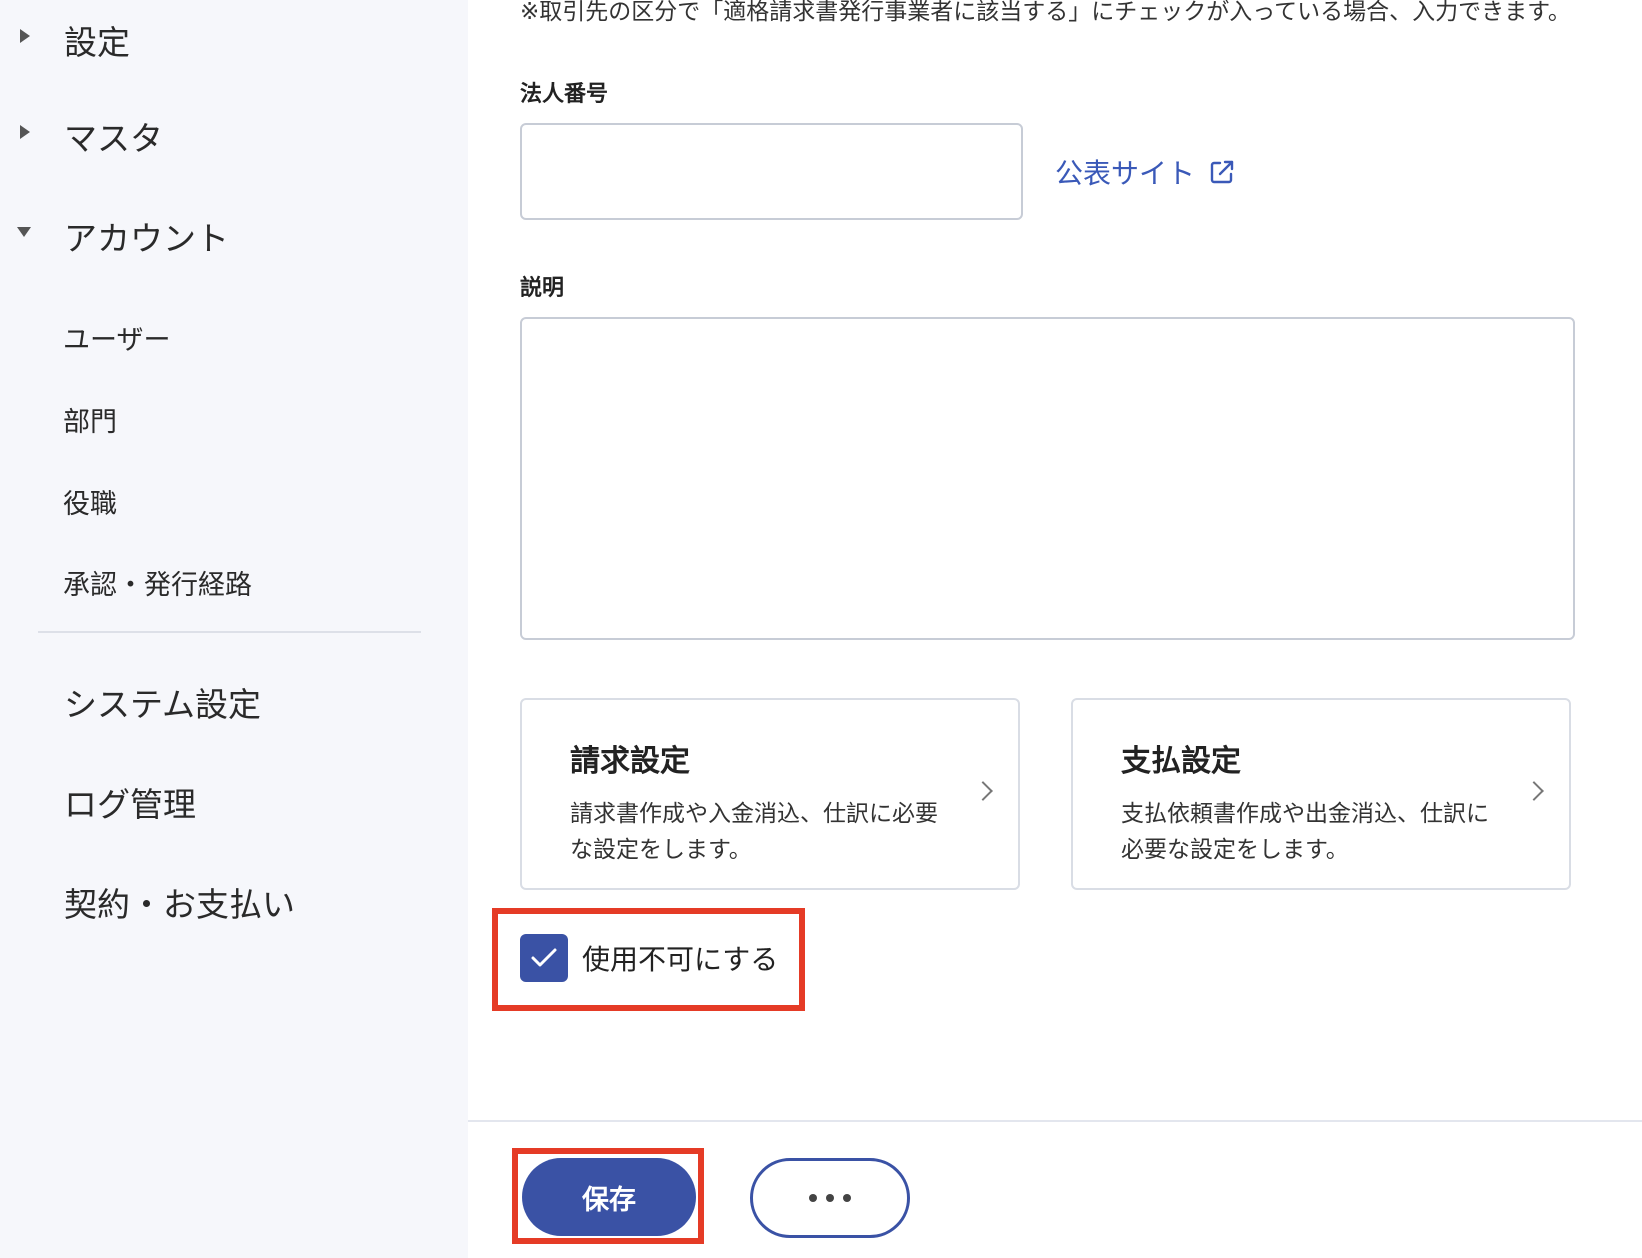 Image resolution: width=1642 pixels, height=1258 pixels. What do you see at coordinates (179, 902) in the screenshot?
I see `sidebar-item-contract-payment: 契約・お支払い` at bounding box center [179, 902].